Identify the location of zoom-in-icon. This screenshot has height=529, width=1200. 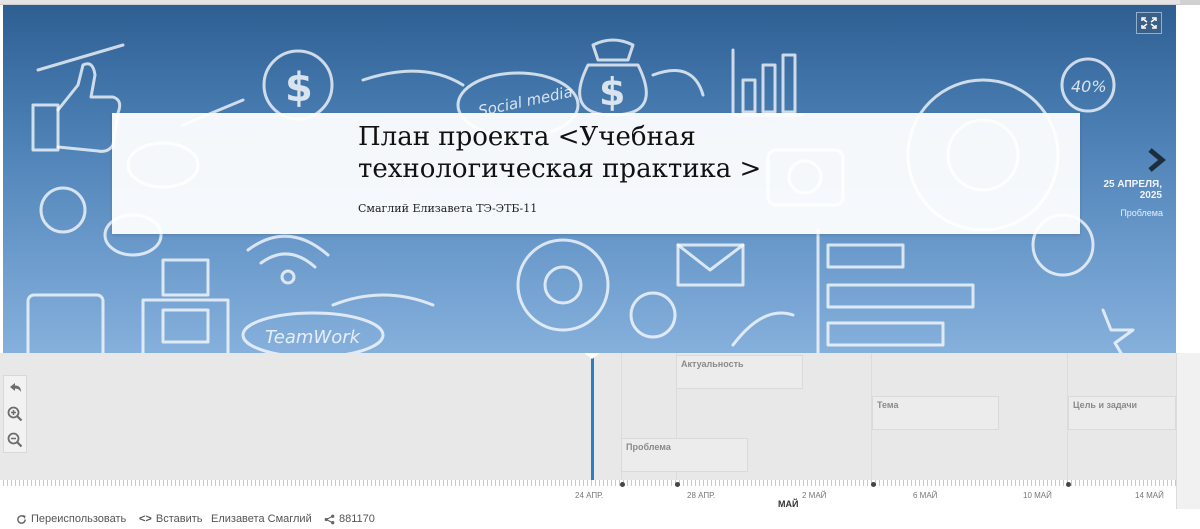
(15, 414).